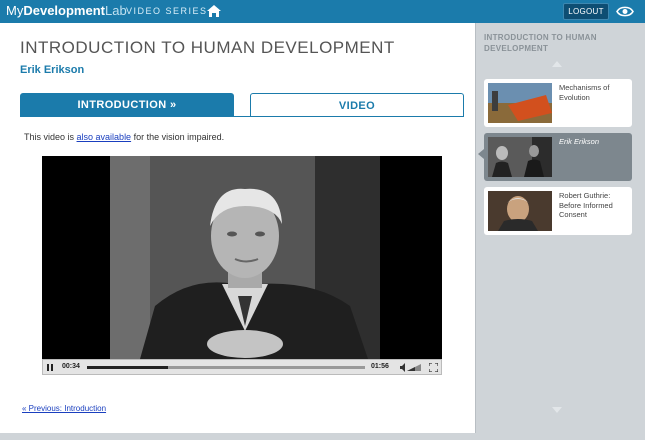  What do you see at coordinates (242, 116) in the screenshot?
I see `tab-divider` at bounding box center [242, 116].